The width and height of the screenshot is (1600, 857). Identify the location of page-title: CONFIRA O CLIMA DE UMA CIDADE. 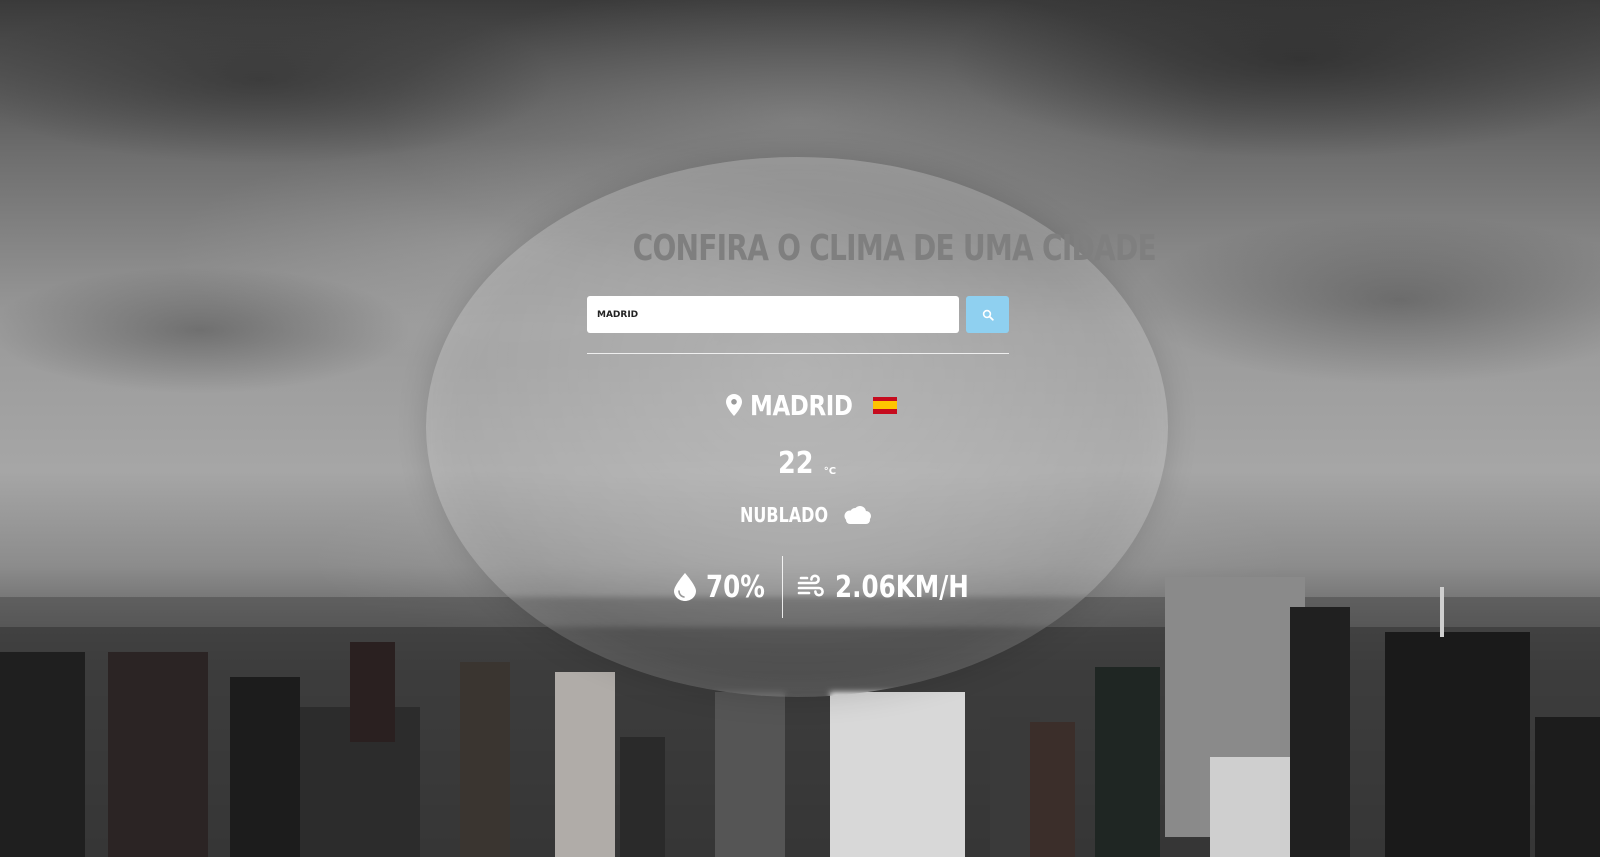
(894, 248).